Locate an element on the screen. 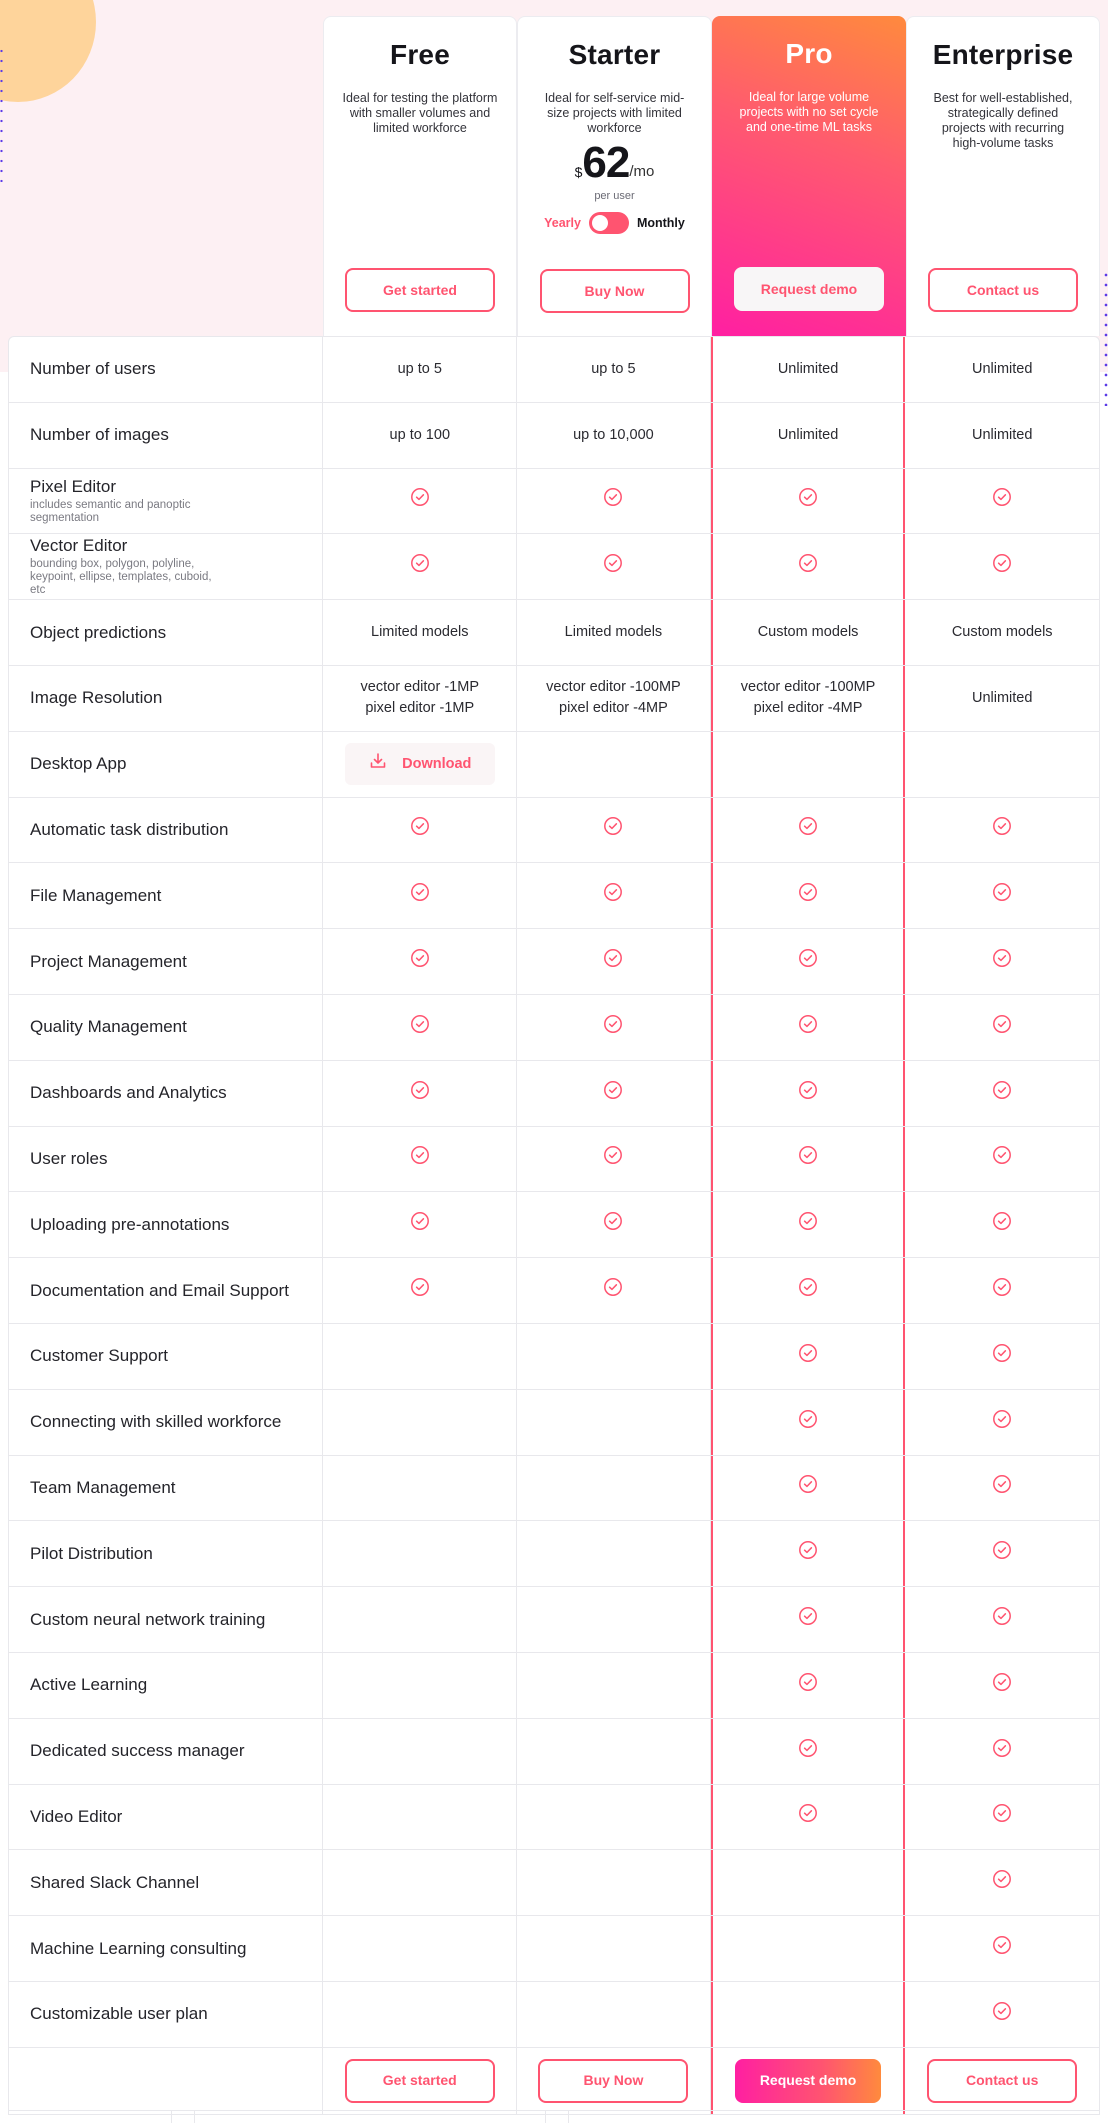 Image resolution: width=1108 pixels, height=2123 pixels. feature-label-cell: File Management is located at coordinates (166, 896).